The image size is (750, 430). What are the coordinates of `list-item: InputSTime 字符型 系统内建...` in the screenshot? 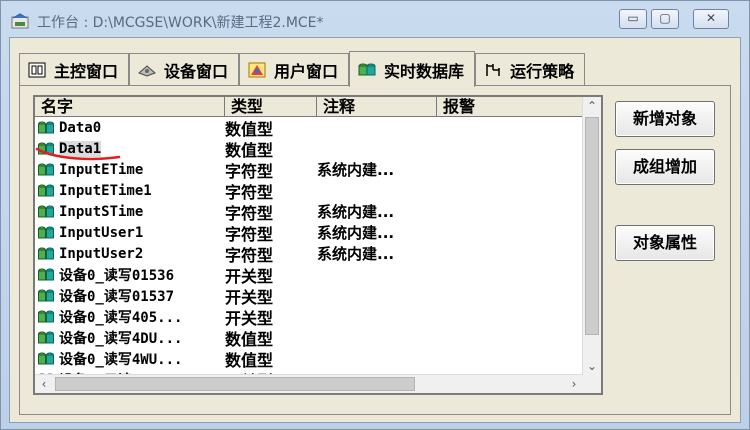 It's located at (309, 212).